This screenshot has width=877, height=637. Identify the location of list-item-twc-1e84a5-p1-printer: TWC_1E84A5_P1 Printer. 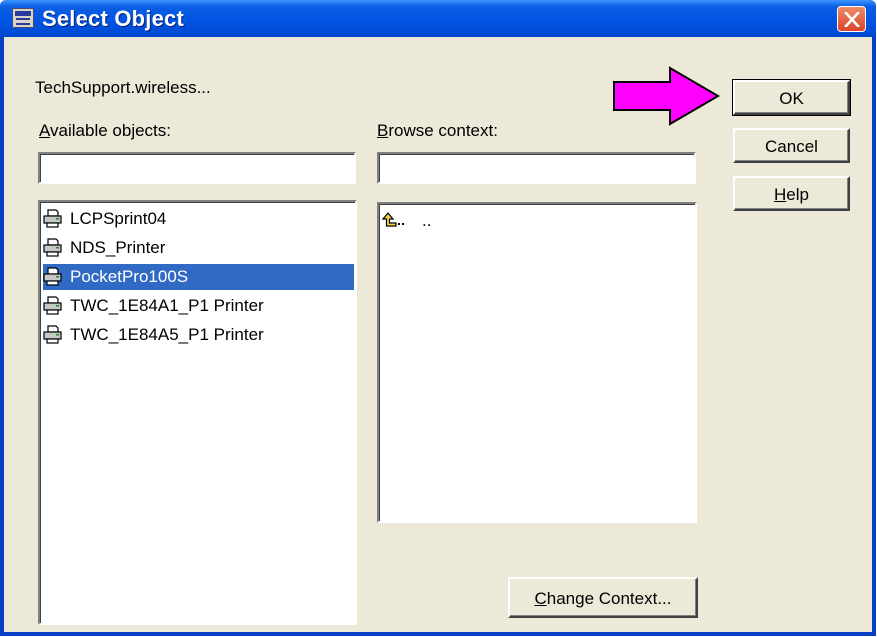
(198, 335).